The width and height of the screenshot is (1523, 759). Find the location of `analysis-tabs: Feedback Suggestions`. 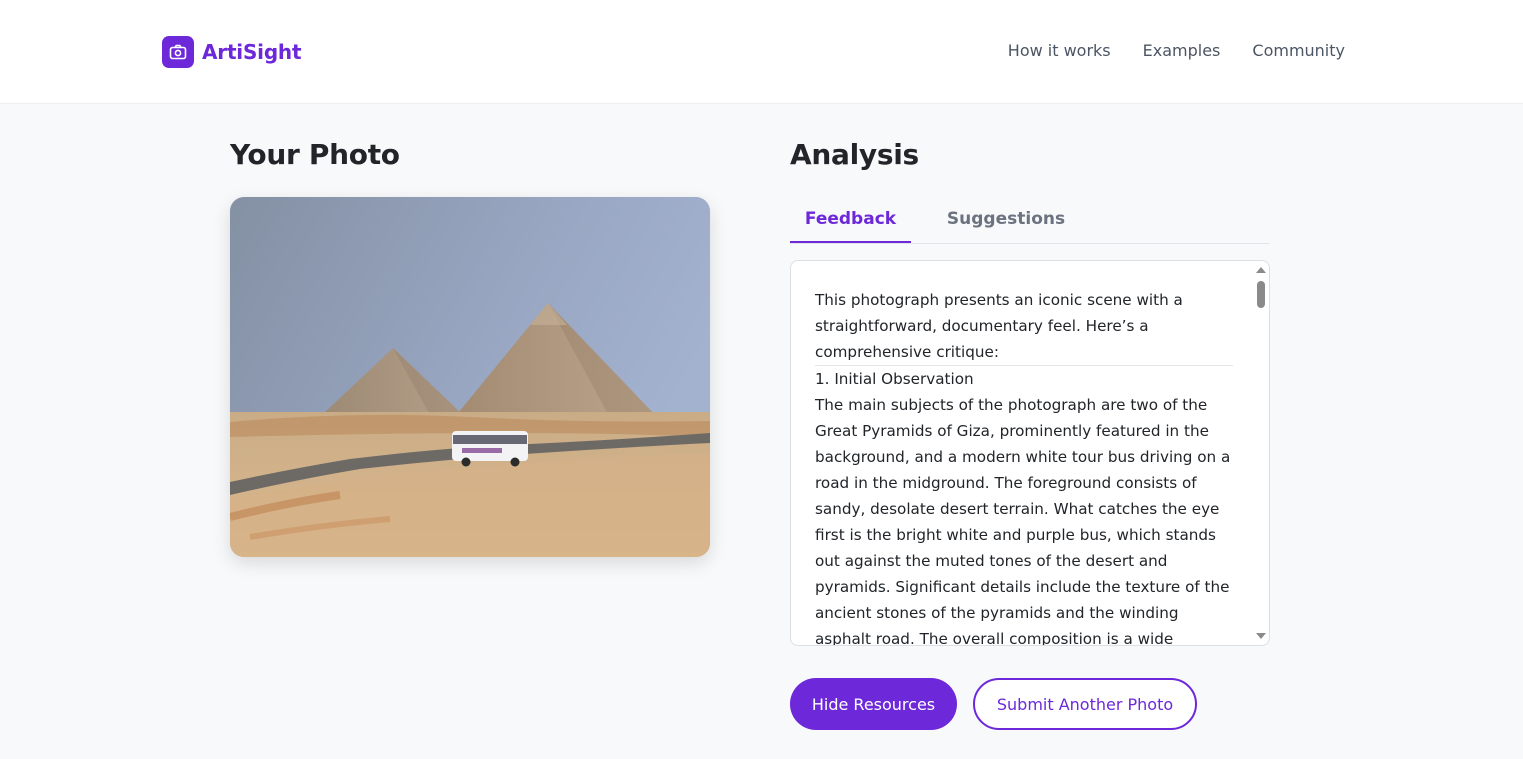

analysis-tabs: Feedback Suggestions is located at coordinates (1030, 220).